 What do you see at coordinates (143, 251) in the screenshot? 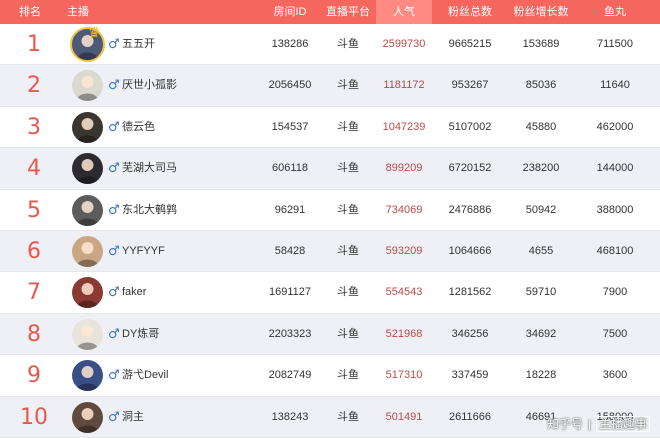
I see `anchor-name: YYFYYF` at bounding box center [143, 251].